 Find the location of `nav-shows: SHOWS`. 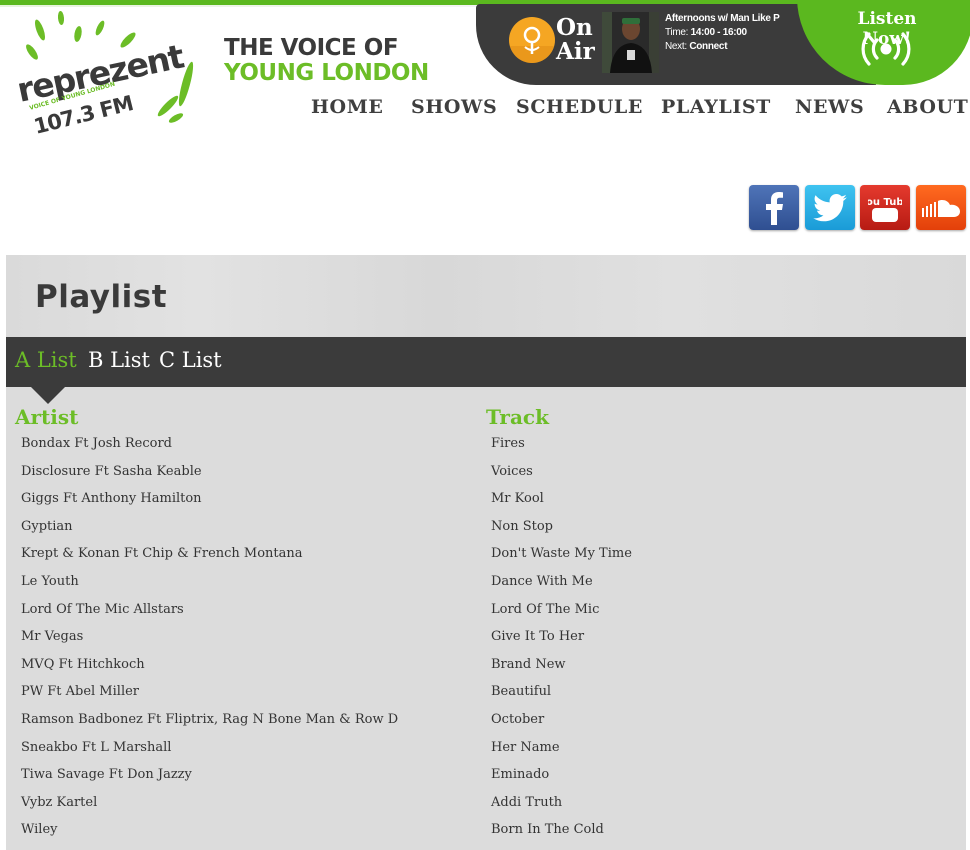

nav-shows: SHOWS is located at coordinates (454, 107).